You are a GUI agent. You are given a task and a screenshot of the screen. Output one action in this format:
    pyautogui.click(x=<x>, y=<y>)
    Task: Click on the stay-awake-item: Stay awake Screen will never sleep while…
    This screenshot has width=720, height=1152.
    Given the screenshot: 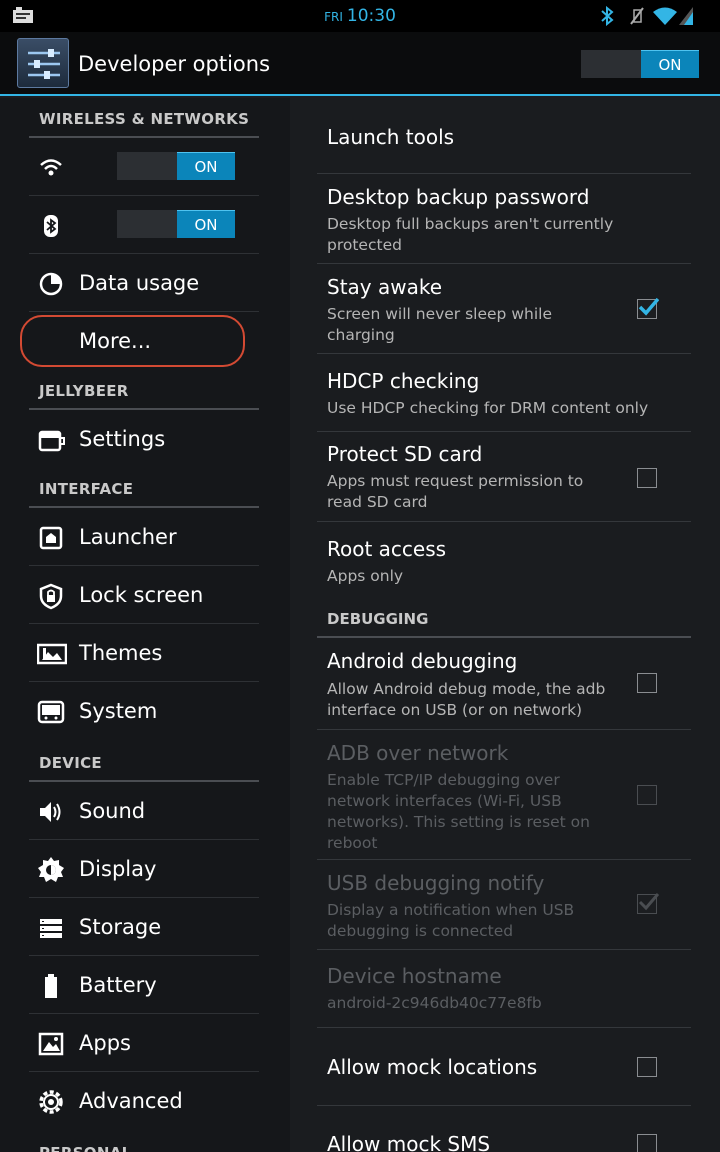 What is the action you would take?
    pyautogui.click(x=504, y=309)
    